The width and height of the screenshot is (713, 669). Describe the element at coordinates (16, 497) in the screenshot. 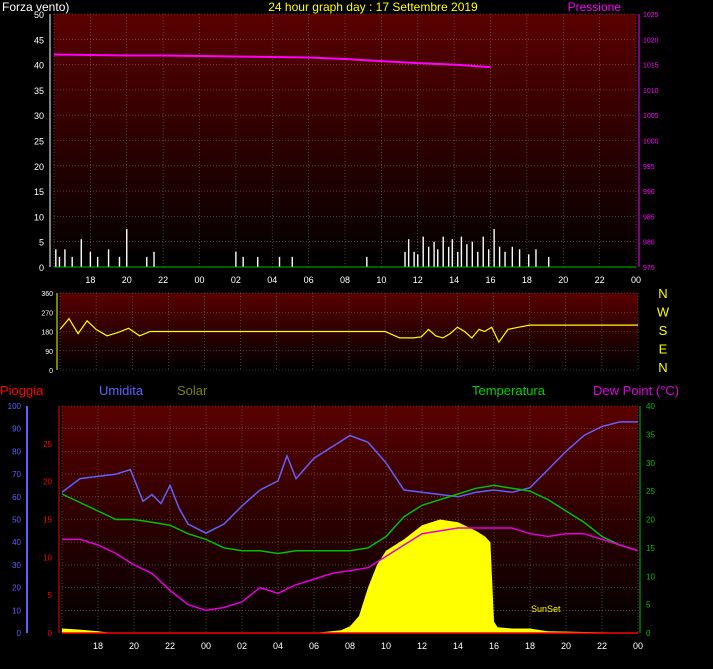

I see `humidity-tick-label: 60` at that location.